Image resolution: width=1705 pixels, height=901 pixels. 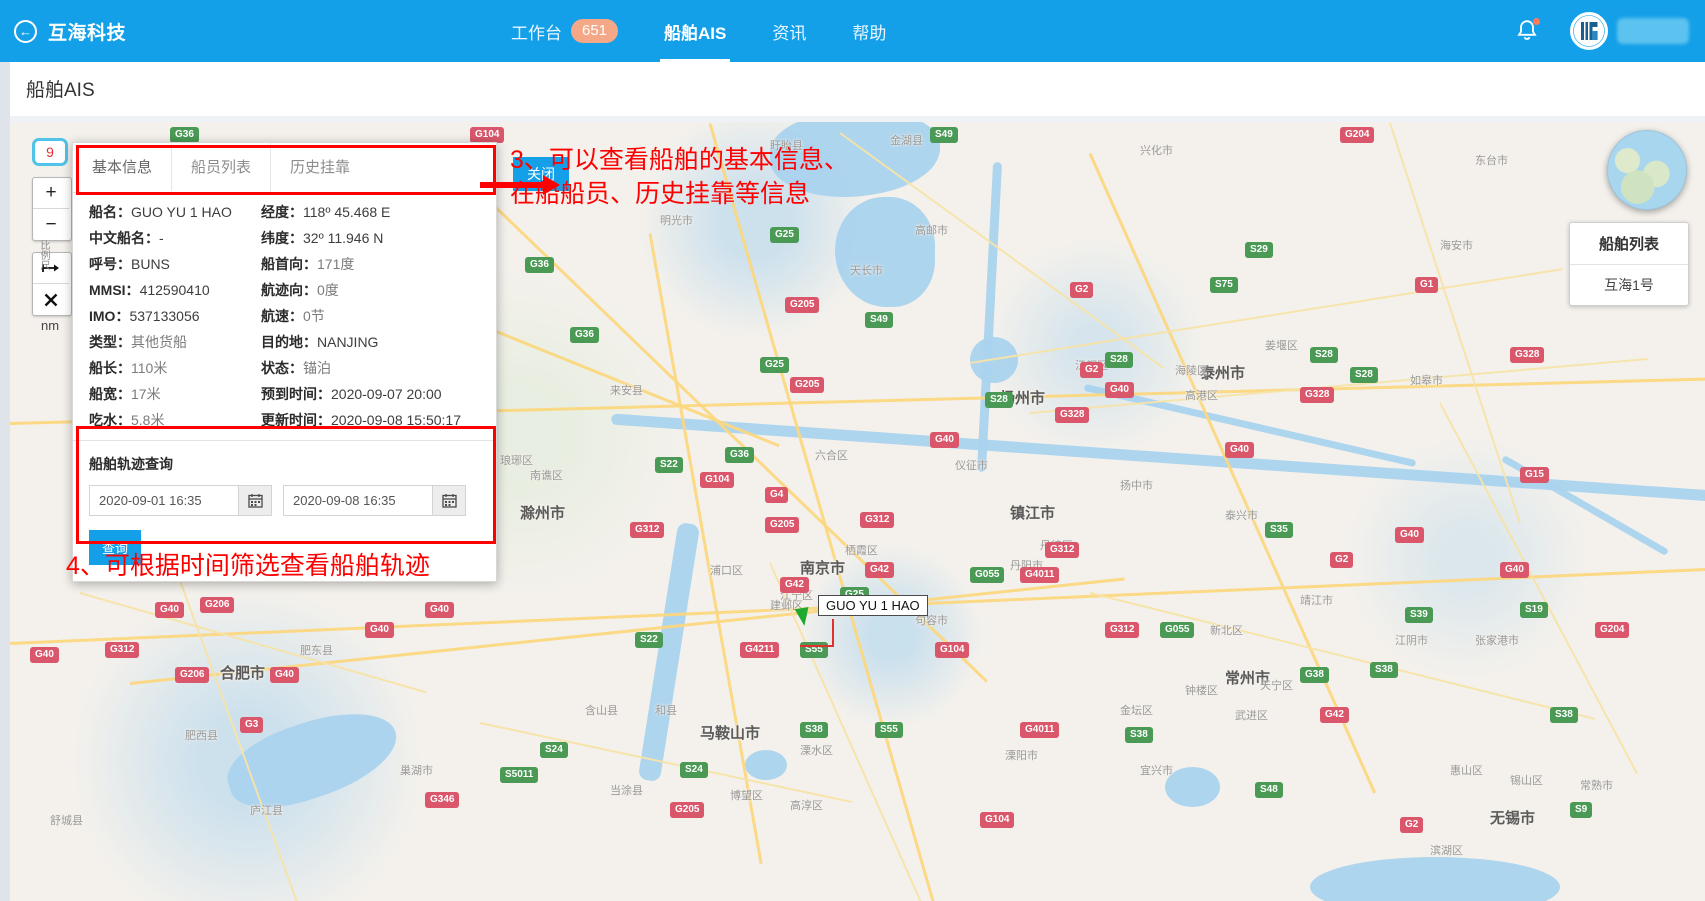 What do you see at coordinates (378, 212) in the screenshot?
I see `field-longitude: 经度：118º 45.468 E` at bounding box center [378, 212].